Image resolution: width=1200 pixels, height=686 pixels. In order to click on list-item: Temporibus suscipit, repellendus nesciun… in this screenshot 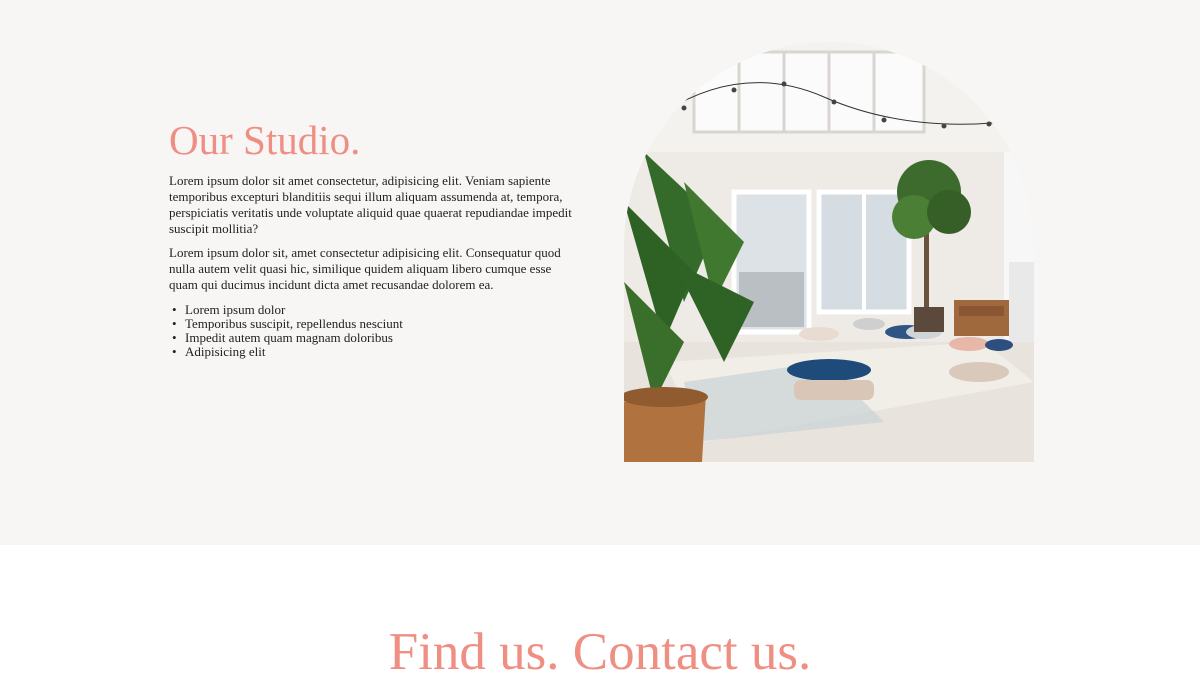, I will do `click(374, 324)`.